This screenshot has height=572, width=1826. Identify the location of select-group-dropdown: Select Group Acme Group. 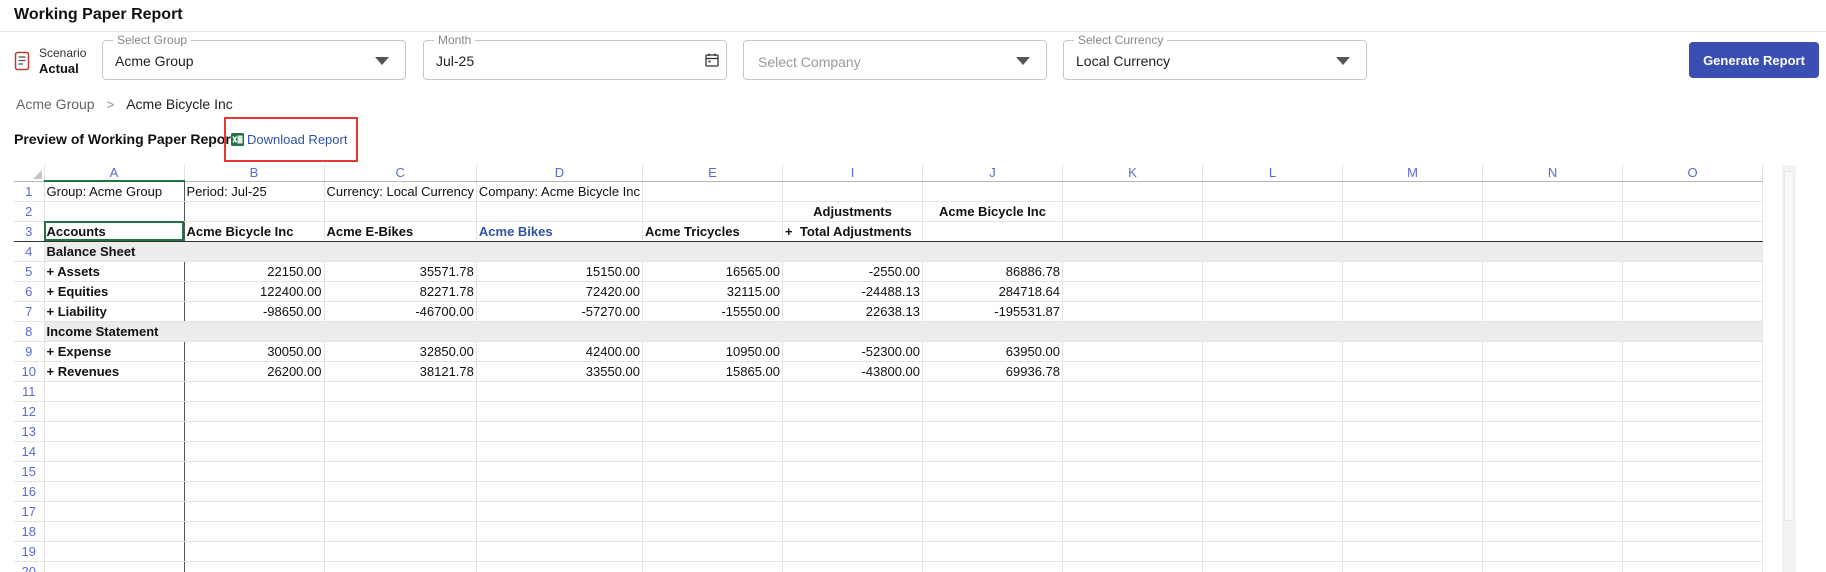
(254, 56).